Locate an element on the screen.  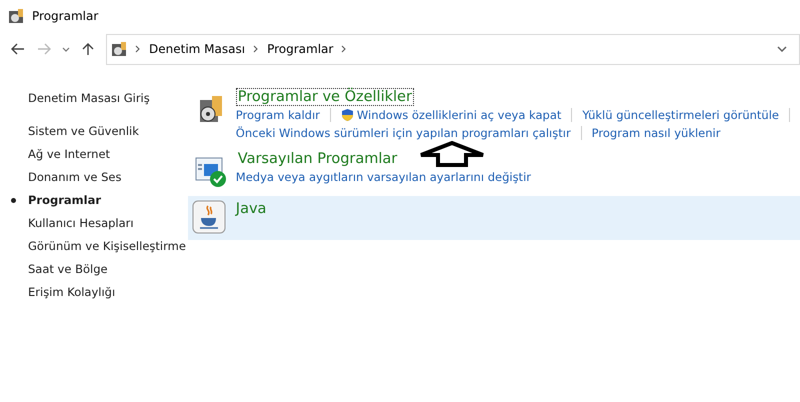
category-row: Programlar ve Özellikler Program kaldır Windows özelliklerini aç veya kapat Yüklü güncelleştirmeleri görüntüle Önceki Windows sürümleri için yapılan programları çalıştır Program nasıl yüklenir is located at coordinates (494, 116).